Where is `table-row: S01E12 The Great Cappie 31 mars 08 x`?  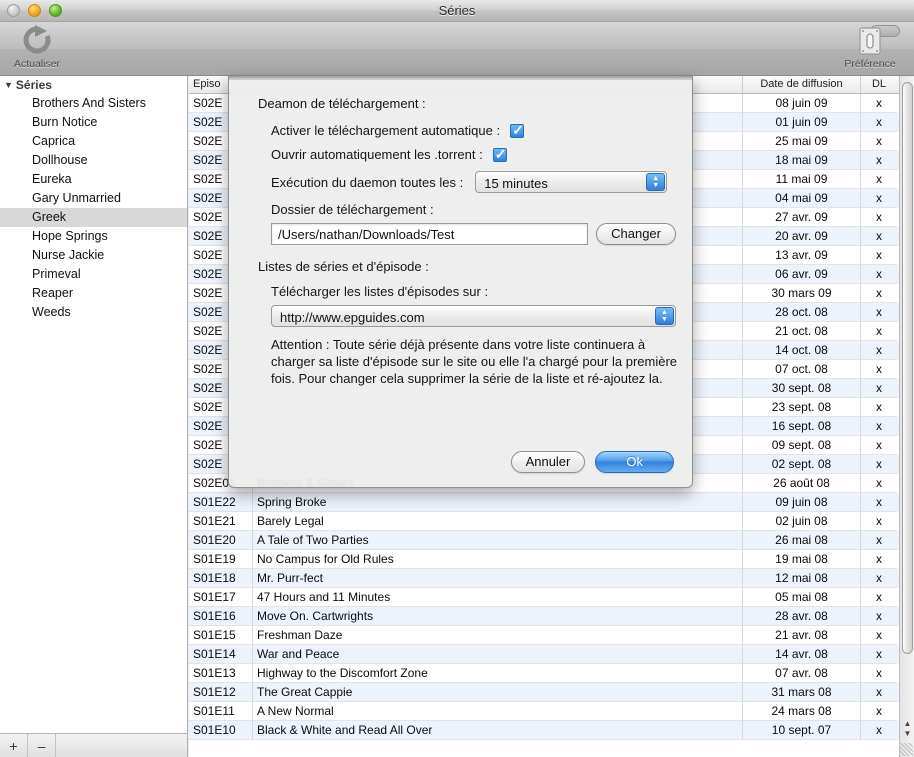
table-row: S01E12 The Great Cappie 31 mars 08 x is located at coordinates (544, 692).